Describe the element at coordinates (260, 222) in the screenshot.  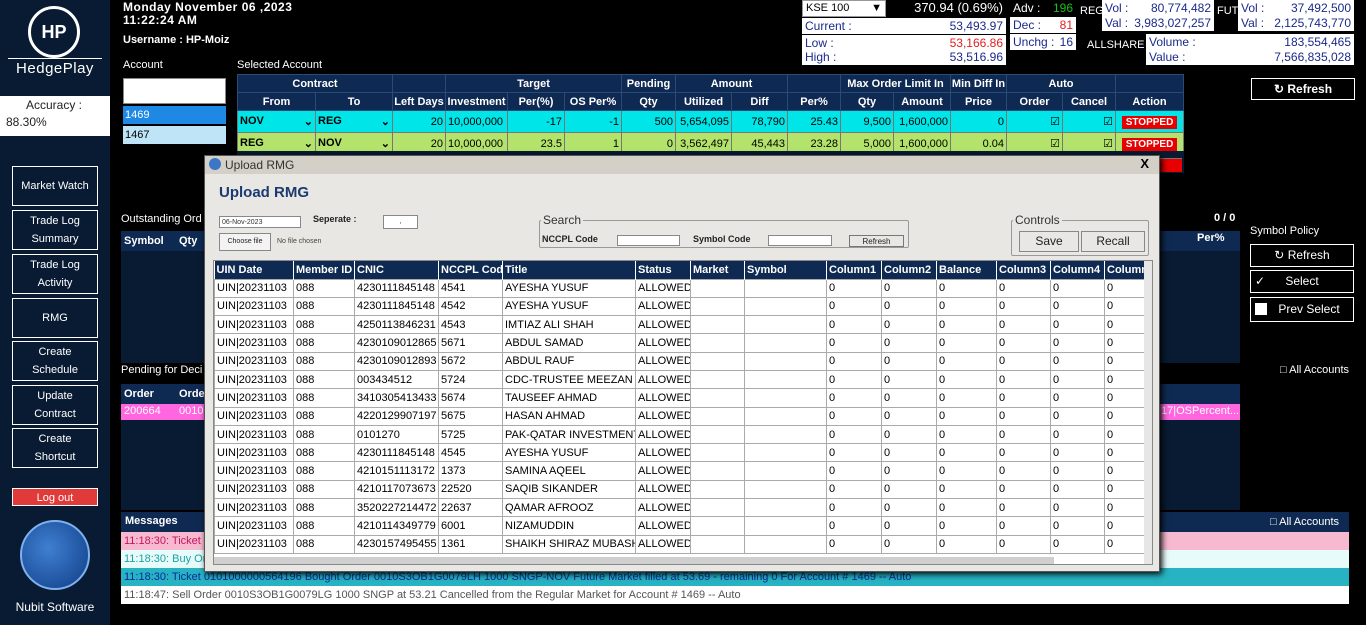
I see `date-input: 06-Nov-2023` at that location.